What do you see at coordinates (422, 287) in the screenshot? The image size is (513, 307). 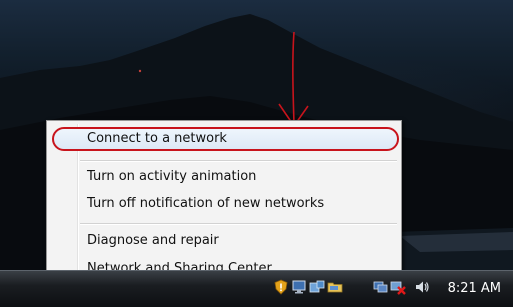 I see `volume-icon` at bounding box center [422, 287].